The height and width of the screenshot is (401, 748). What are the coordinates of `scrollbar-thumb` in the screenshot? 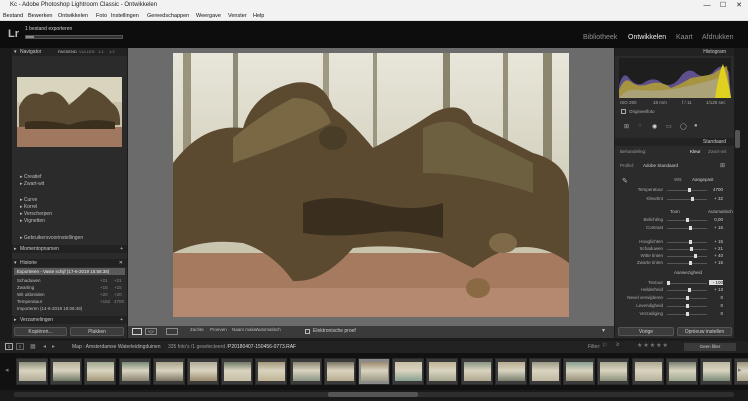 It's located at (373, 394).